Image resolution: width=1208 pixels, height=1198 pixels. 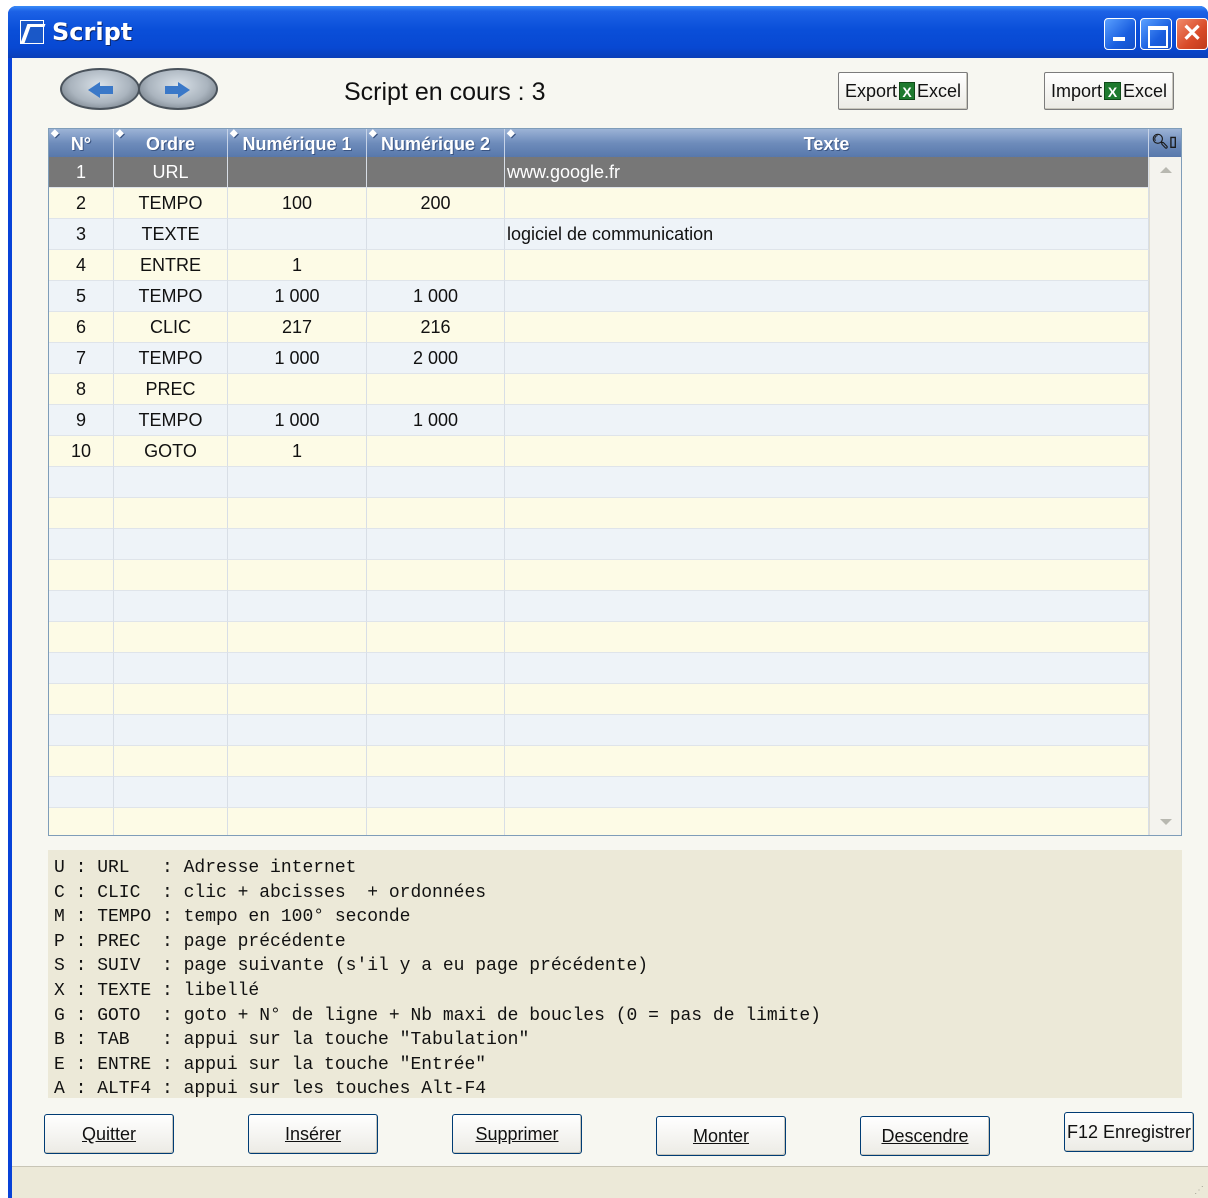 I want to click on table-cell-num: 9, so click(x=81, y=420).